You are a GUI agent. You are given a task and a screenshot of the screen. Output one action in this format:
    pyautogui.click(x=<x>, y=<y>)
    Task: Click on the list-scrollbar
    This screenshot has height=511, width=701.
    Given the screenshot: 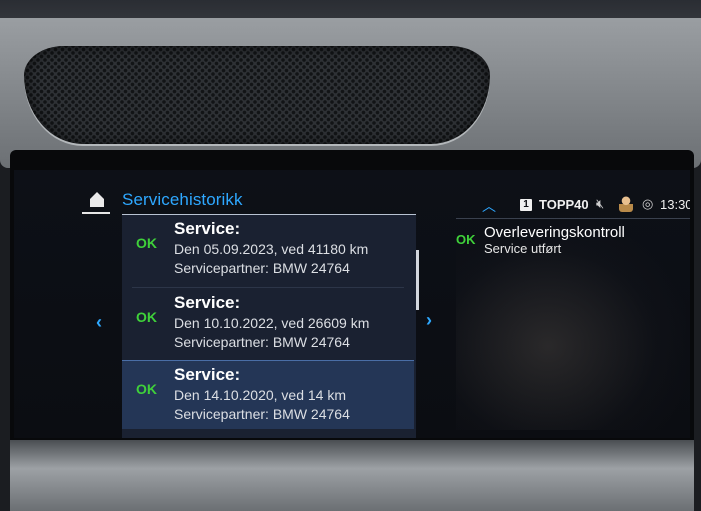 What is the action you would take?
    pyautogui.click(x=417, y=280)
    